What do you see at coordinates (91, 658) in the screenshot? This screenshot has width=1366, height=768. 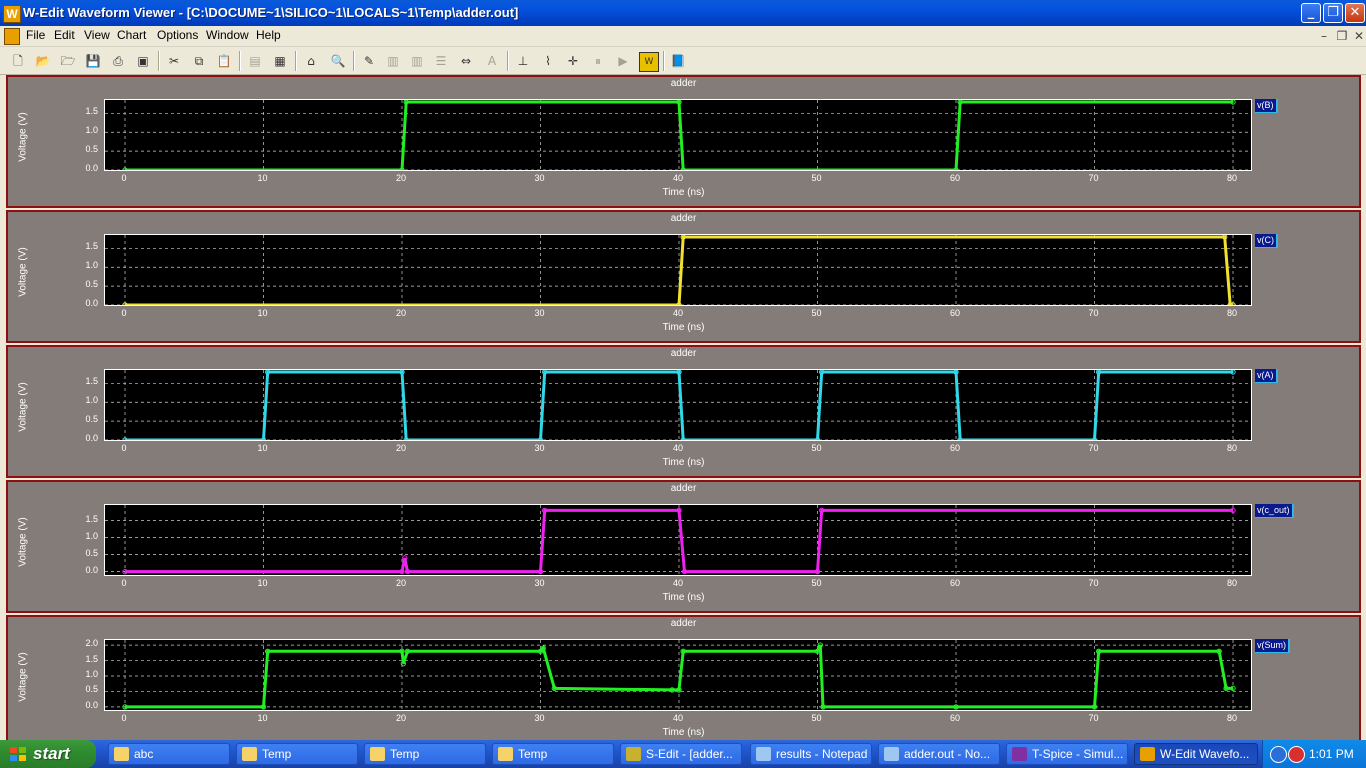 I see `y-tick-label: 1.5` at bounding box center [91, 658].